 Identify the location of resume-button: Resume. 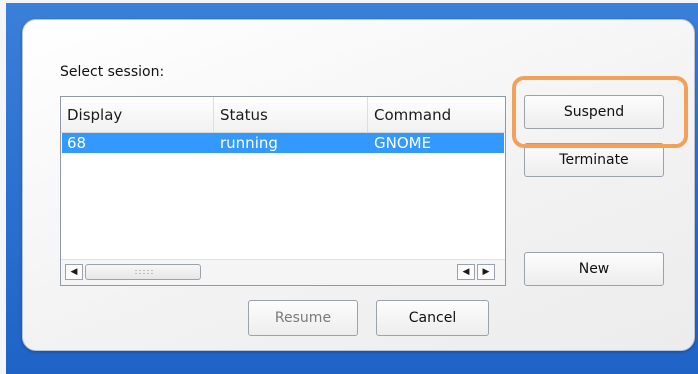
(303, 318).